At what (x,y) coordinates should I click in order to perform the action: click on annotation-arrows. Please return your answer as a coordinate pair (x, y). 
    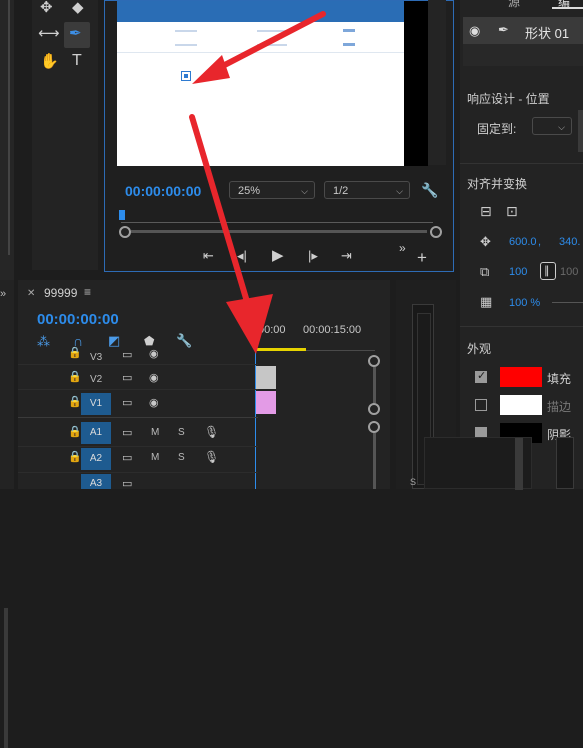
    Looking at the image, I should click on (257, 182).